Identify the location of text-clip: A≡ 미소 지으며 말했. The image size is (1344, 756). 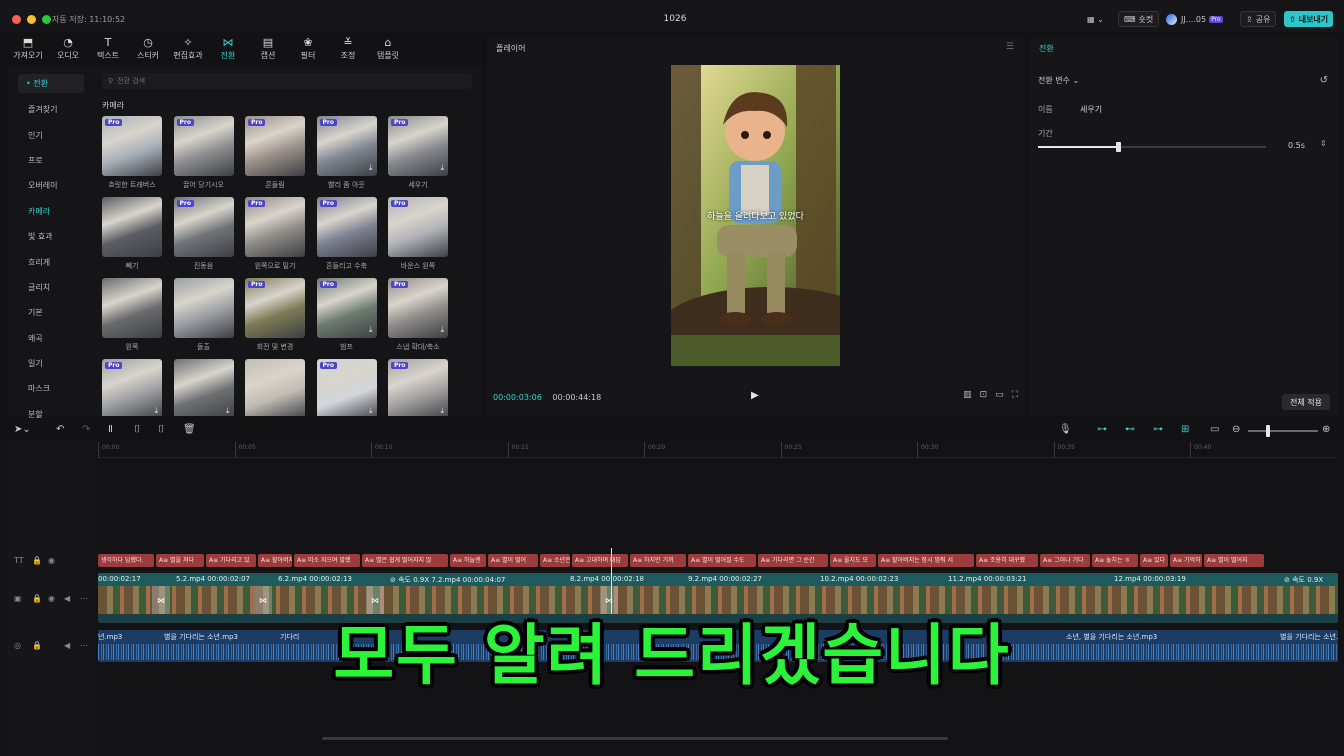
(327, 560).